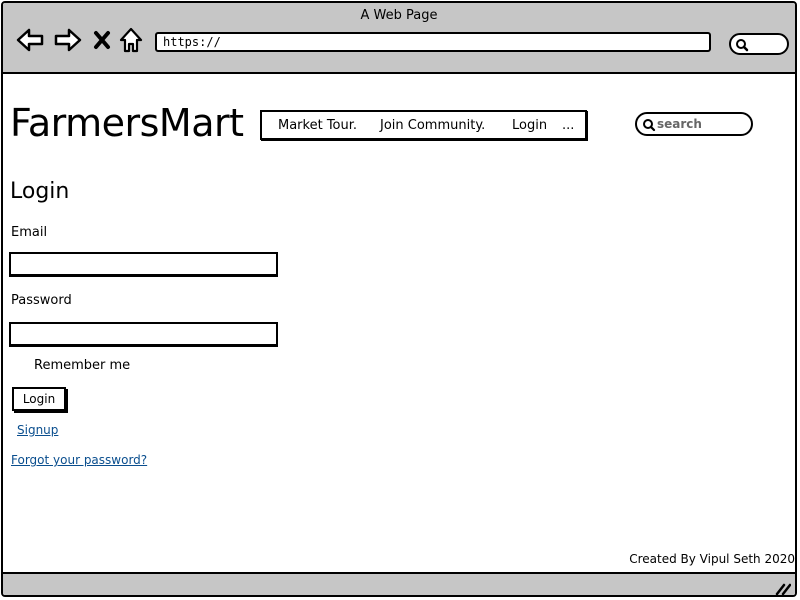  Describe the element at coordinates (82, 365) in the screenshot. I see `remember-me-label: Remember me` at that location.